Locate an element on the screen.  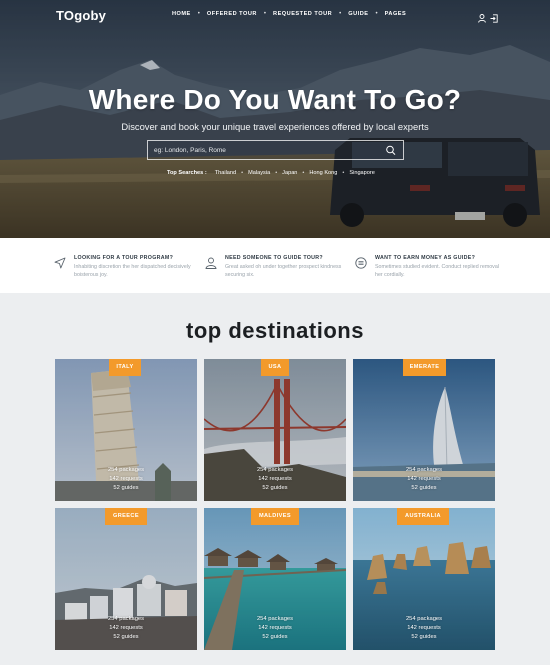
destination-badge: GREECE is located at coordinates (126, 516).